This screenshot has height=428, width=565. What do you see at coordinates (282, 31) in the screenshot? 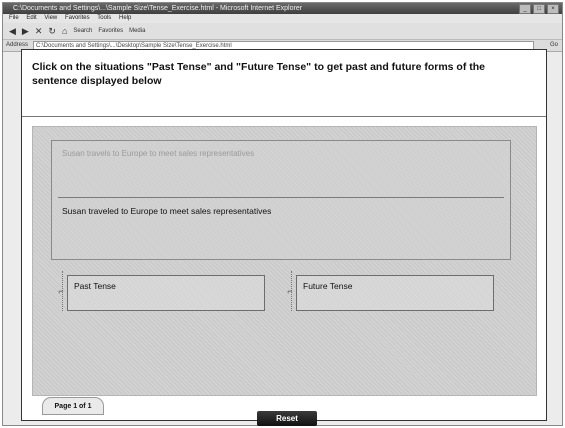
I see `browser-toolbar: ◀ ▶ ✕ ↻ ⌂ Search Favorites Media` at bounding box center [282, 31].